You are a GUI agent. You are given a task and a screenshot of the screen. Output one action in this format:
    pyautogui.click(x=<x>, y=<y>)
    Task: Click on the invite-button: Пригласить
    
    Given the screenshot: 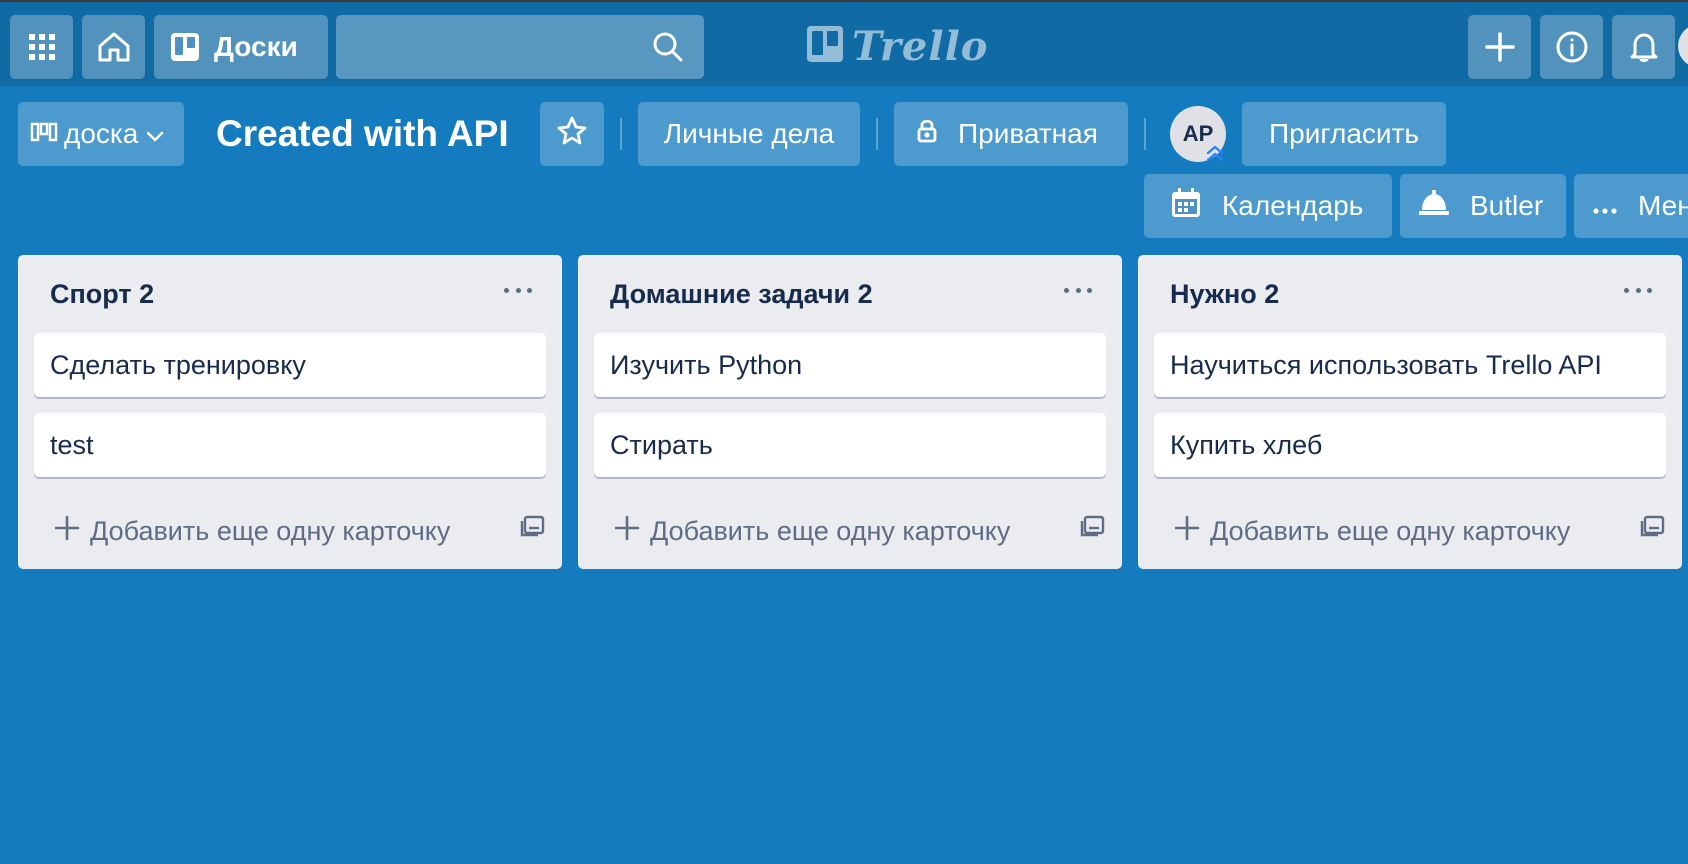 What is the action you would take?
    pyautogui.click(x=1344, y=134)
    